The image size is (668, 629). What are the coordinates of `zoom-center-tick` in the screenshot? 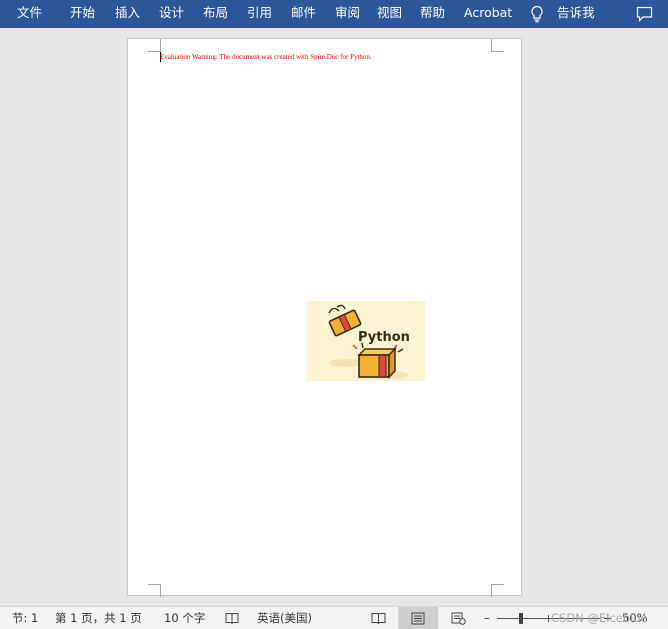 It's located at (548, 618).